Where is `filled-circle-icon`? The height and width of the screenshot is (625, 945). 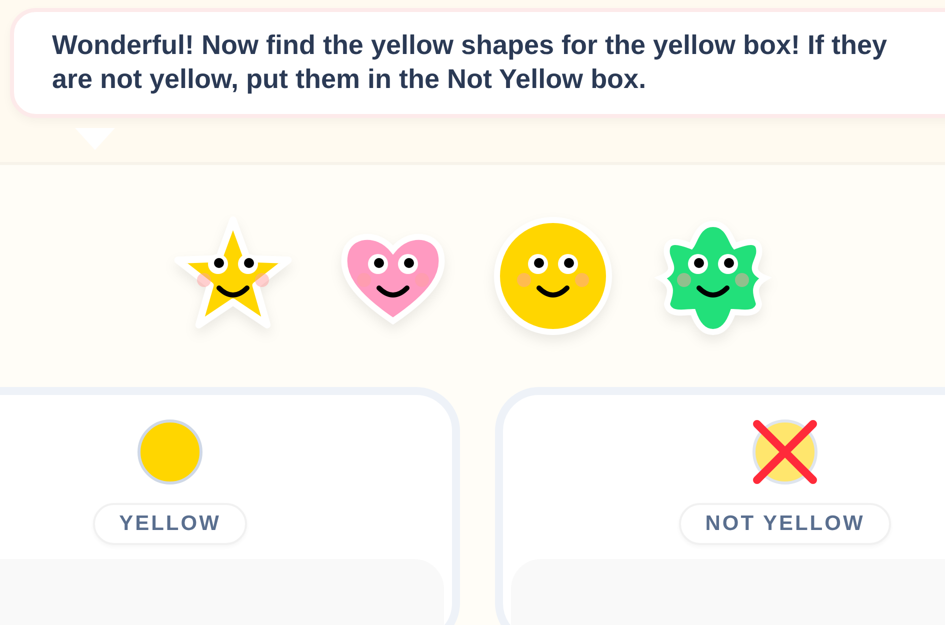
filled-circle-icon is located at coordinates (170, 452).